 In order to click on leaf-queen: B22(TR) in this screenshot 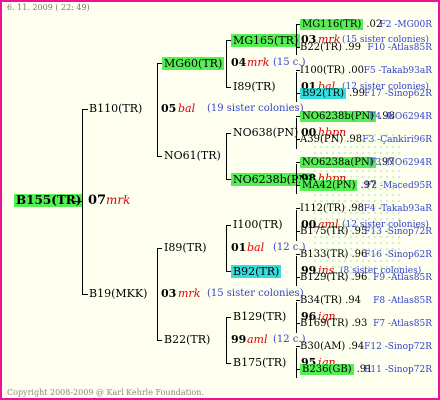, I will do `click(321, 47)`.